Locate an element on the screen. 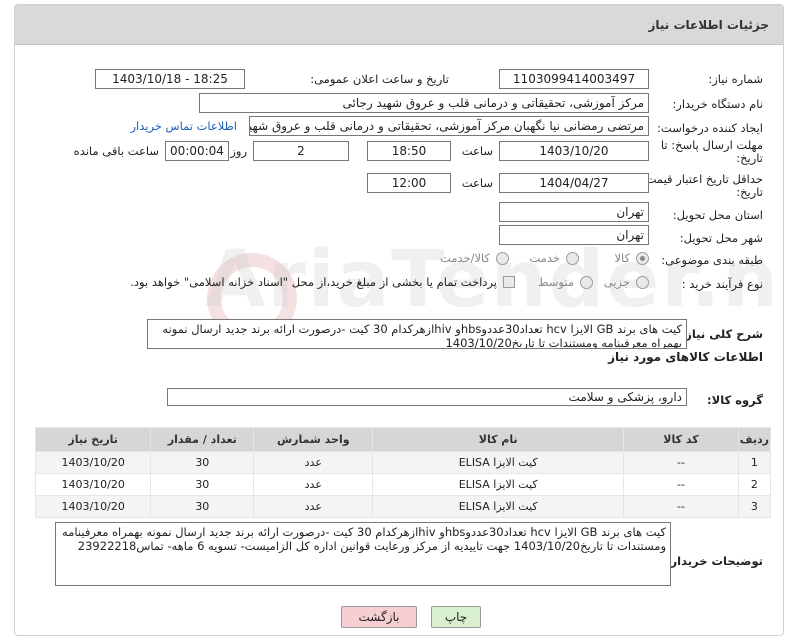  back-button: بازگشت is located at coordinates (379, 617).